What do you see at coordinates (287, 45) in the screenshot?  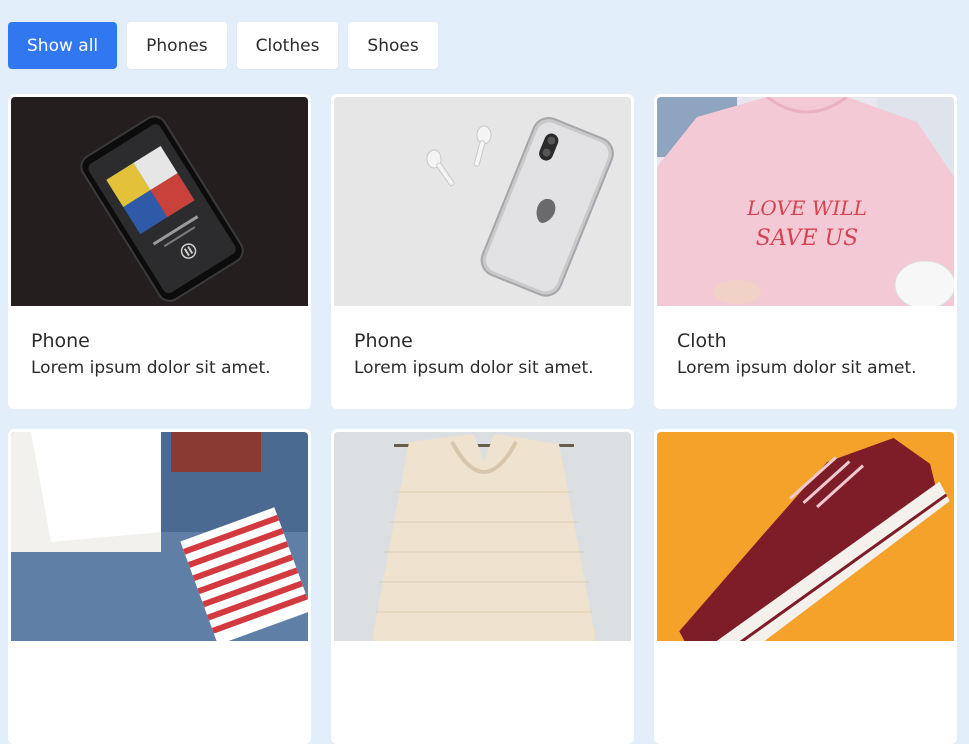 I see `filter-clothes-button: Clothes` at bounding box center [287, 45].